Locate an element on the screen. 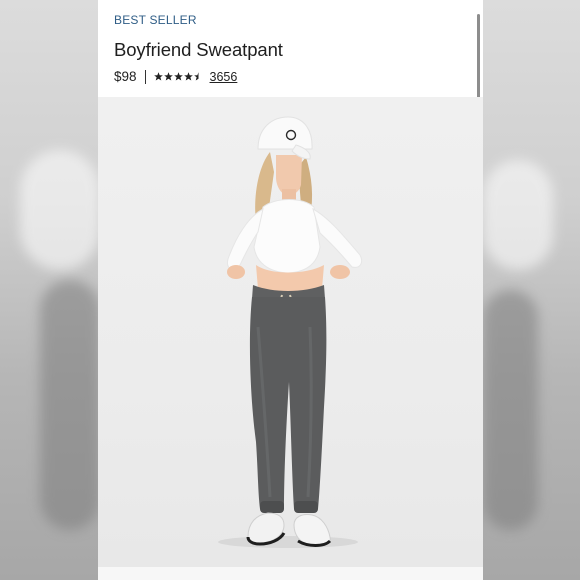 The image size is (580, 580). product-price: $98 is located at coordinates (125, 76).